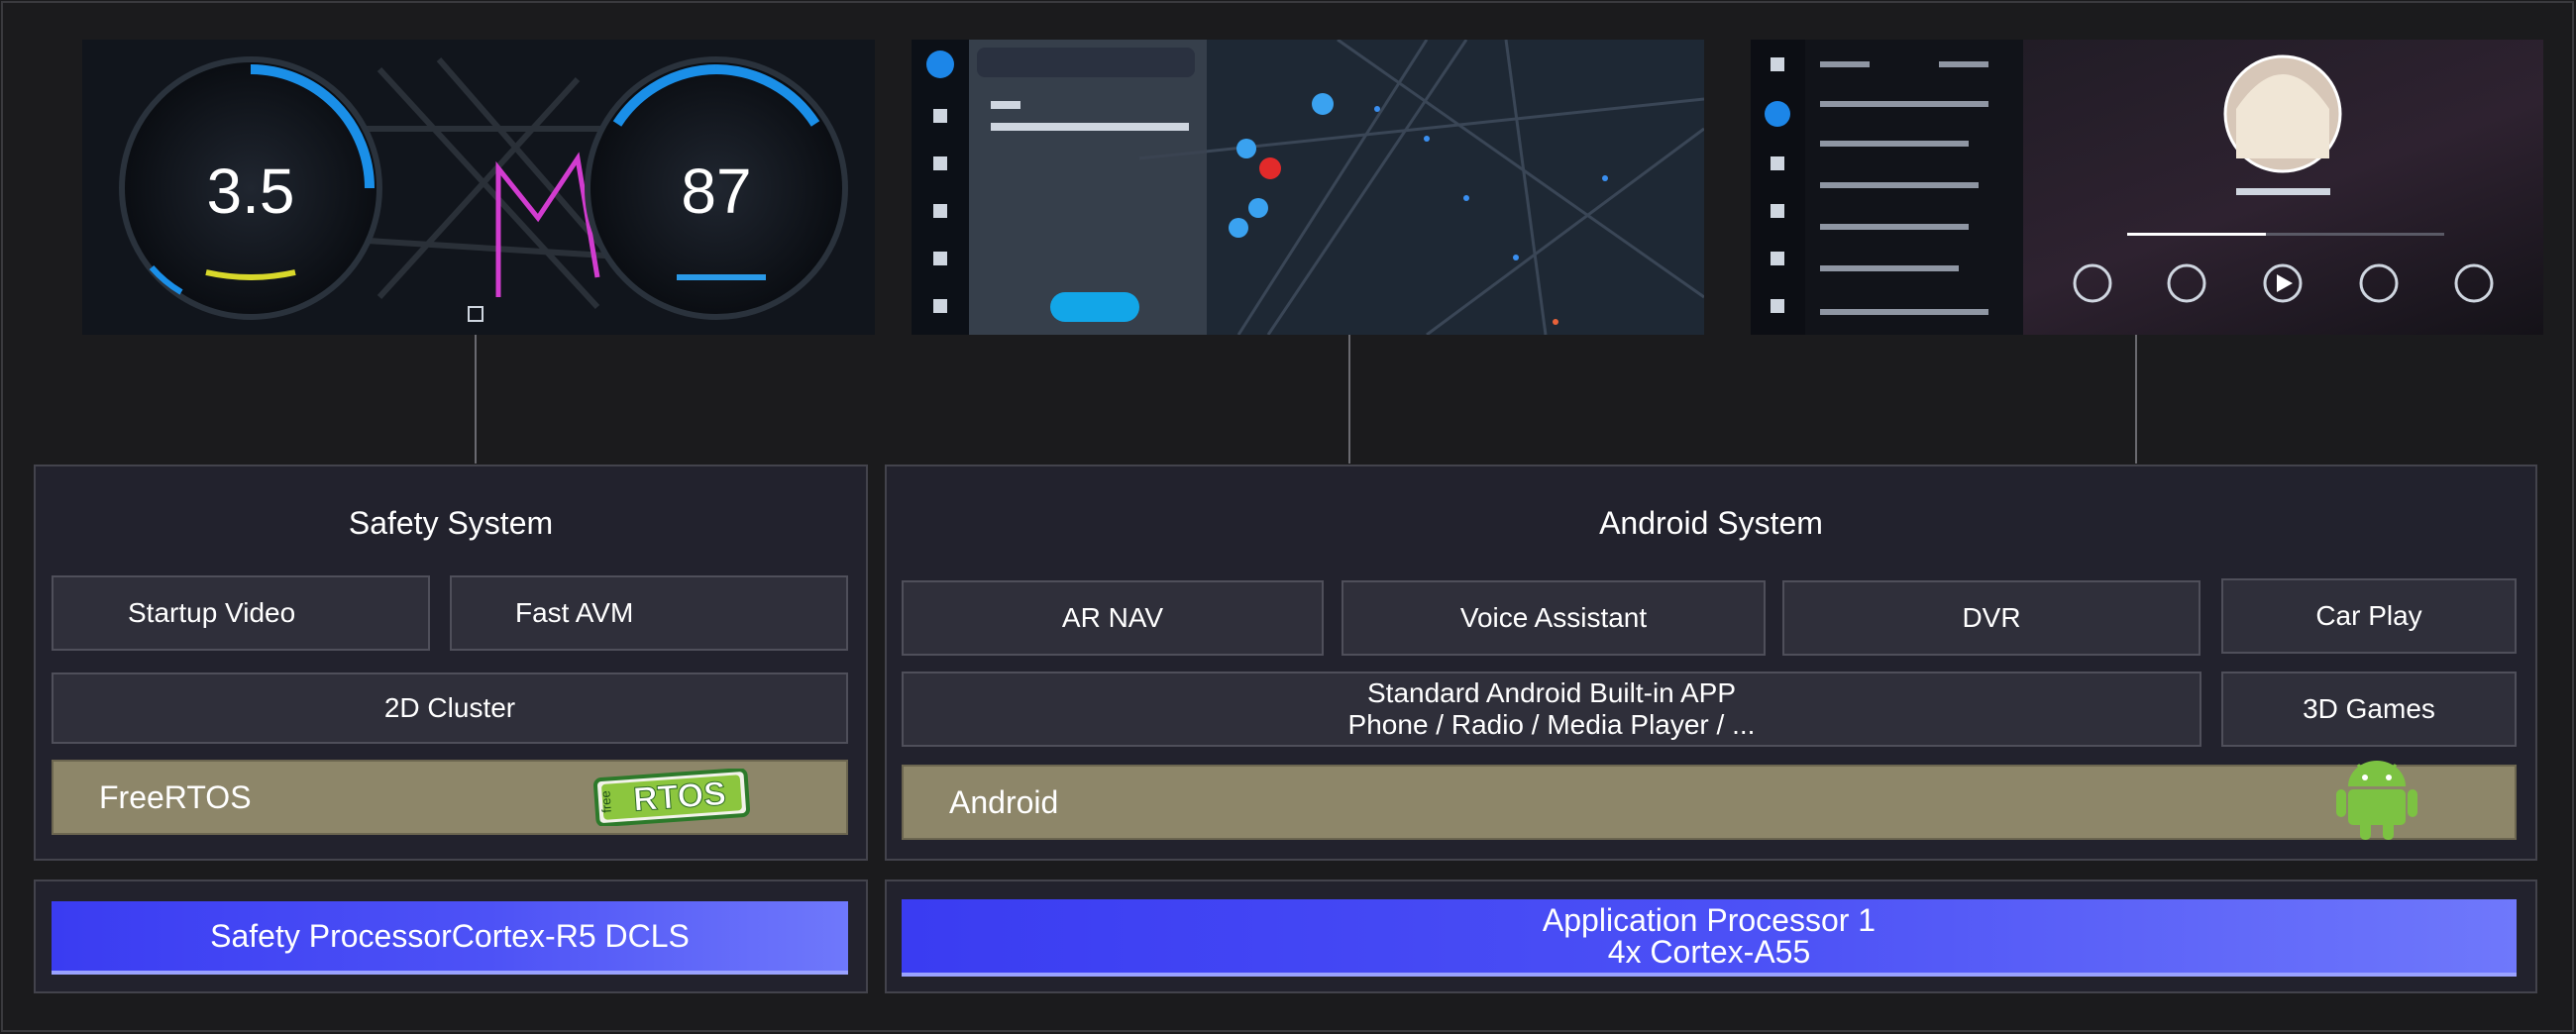 The width and height of the screenshot is (2576, 1034). Describe the element at coordinates (479, 187) in the screenshot. I see `cluster-screenshot: 3.5 87` at that location.